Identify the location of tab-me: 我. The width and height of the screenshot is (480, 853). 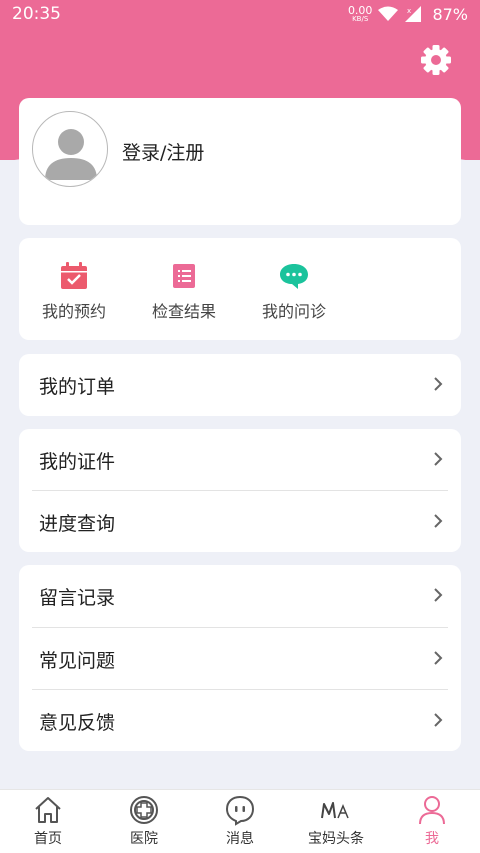
(432, 821).